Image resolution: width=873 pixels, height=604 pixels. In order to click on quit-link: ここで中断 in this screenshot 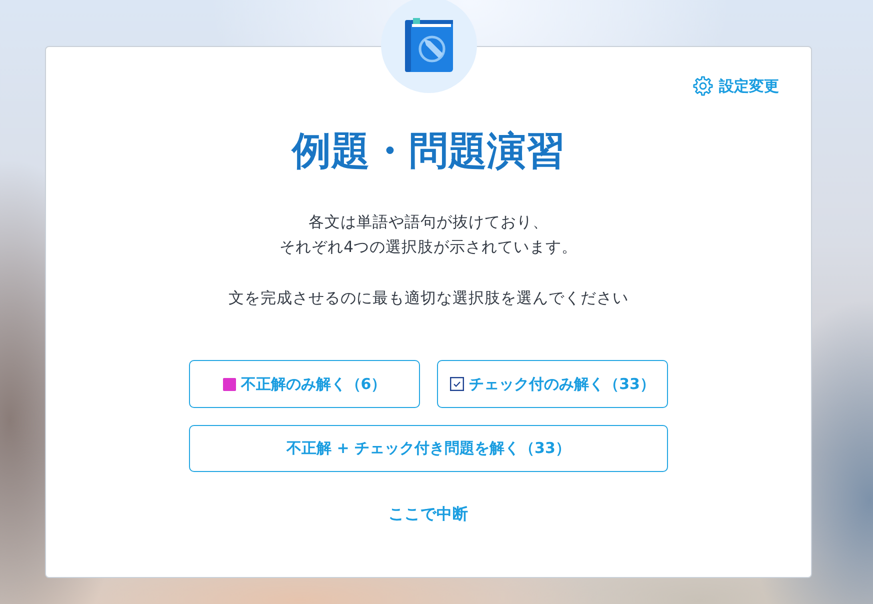, I will do `click(428, 514)`.